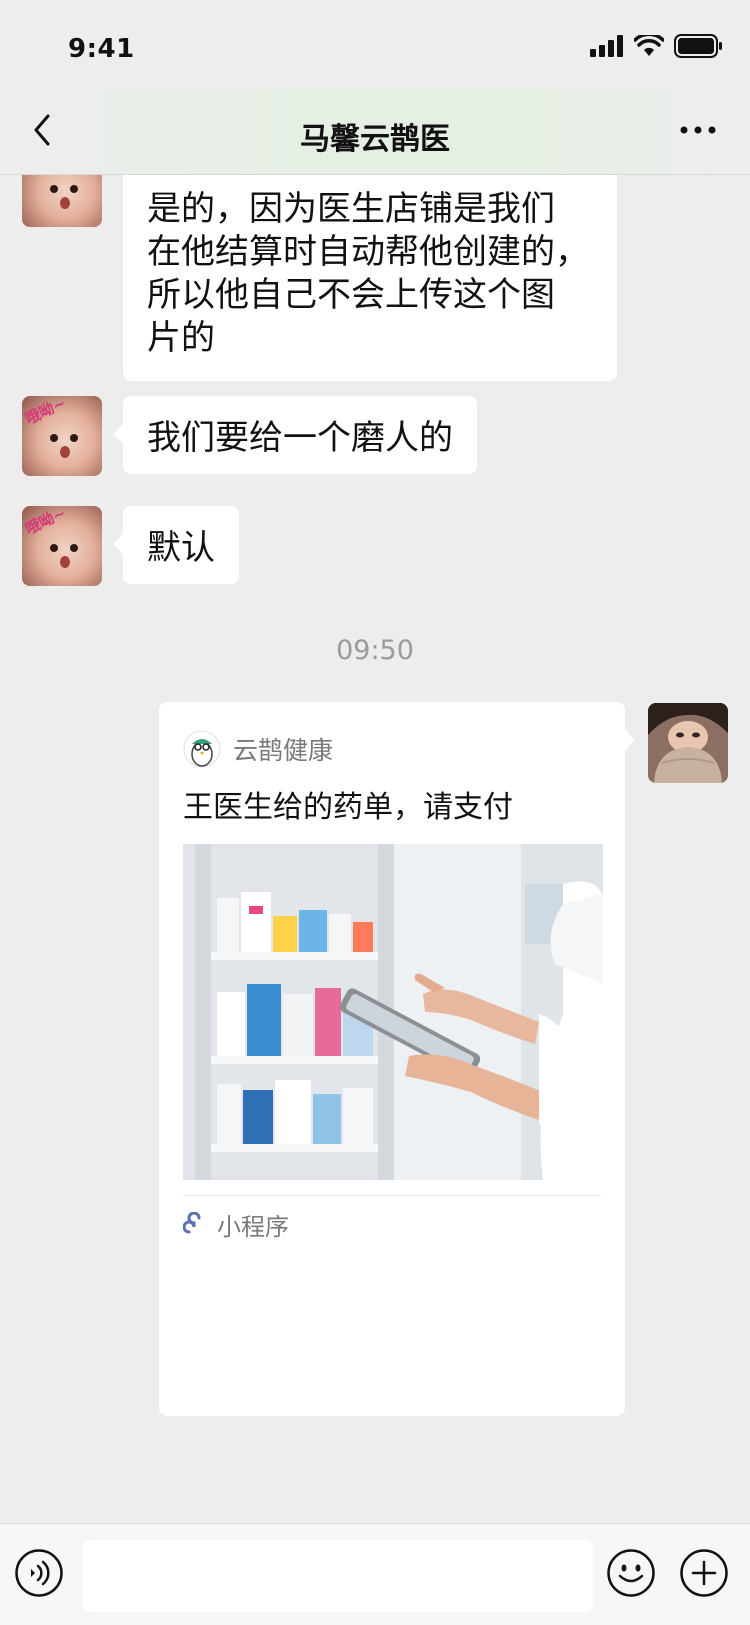  Describe the element at coordinates (698, 130) in the screenshot. I see `more-icon` at that location.